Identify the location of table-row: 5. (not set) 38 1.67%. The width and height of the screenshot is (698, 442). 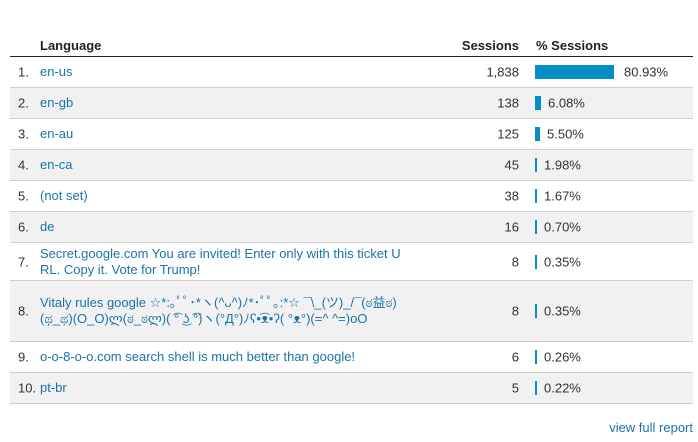
(351, 196).